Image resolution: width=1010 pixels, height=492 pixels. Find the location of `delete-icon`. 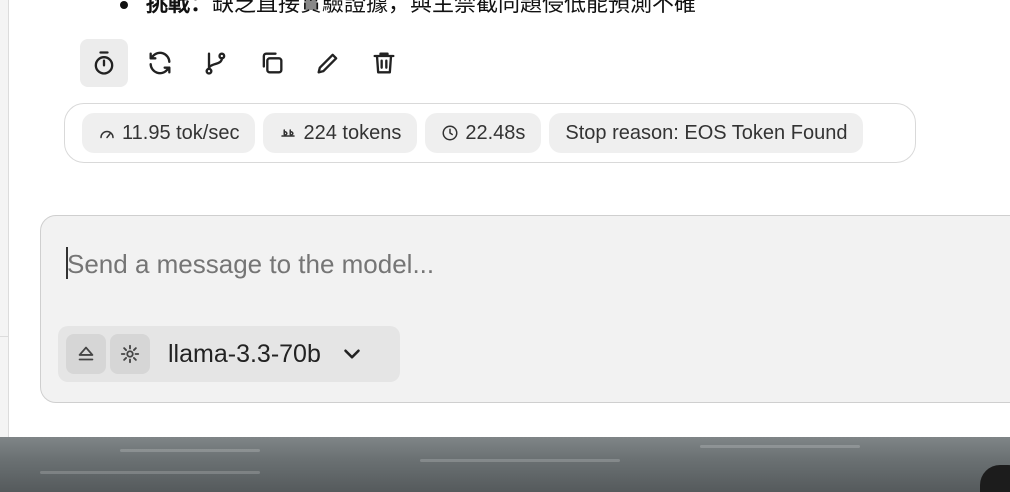

delete-icon is located at coordinates (384, 63).